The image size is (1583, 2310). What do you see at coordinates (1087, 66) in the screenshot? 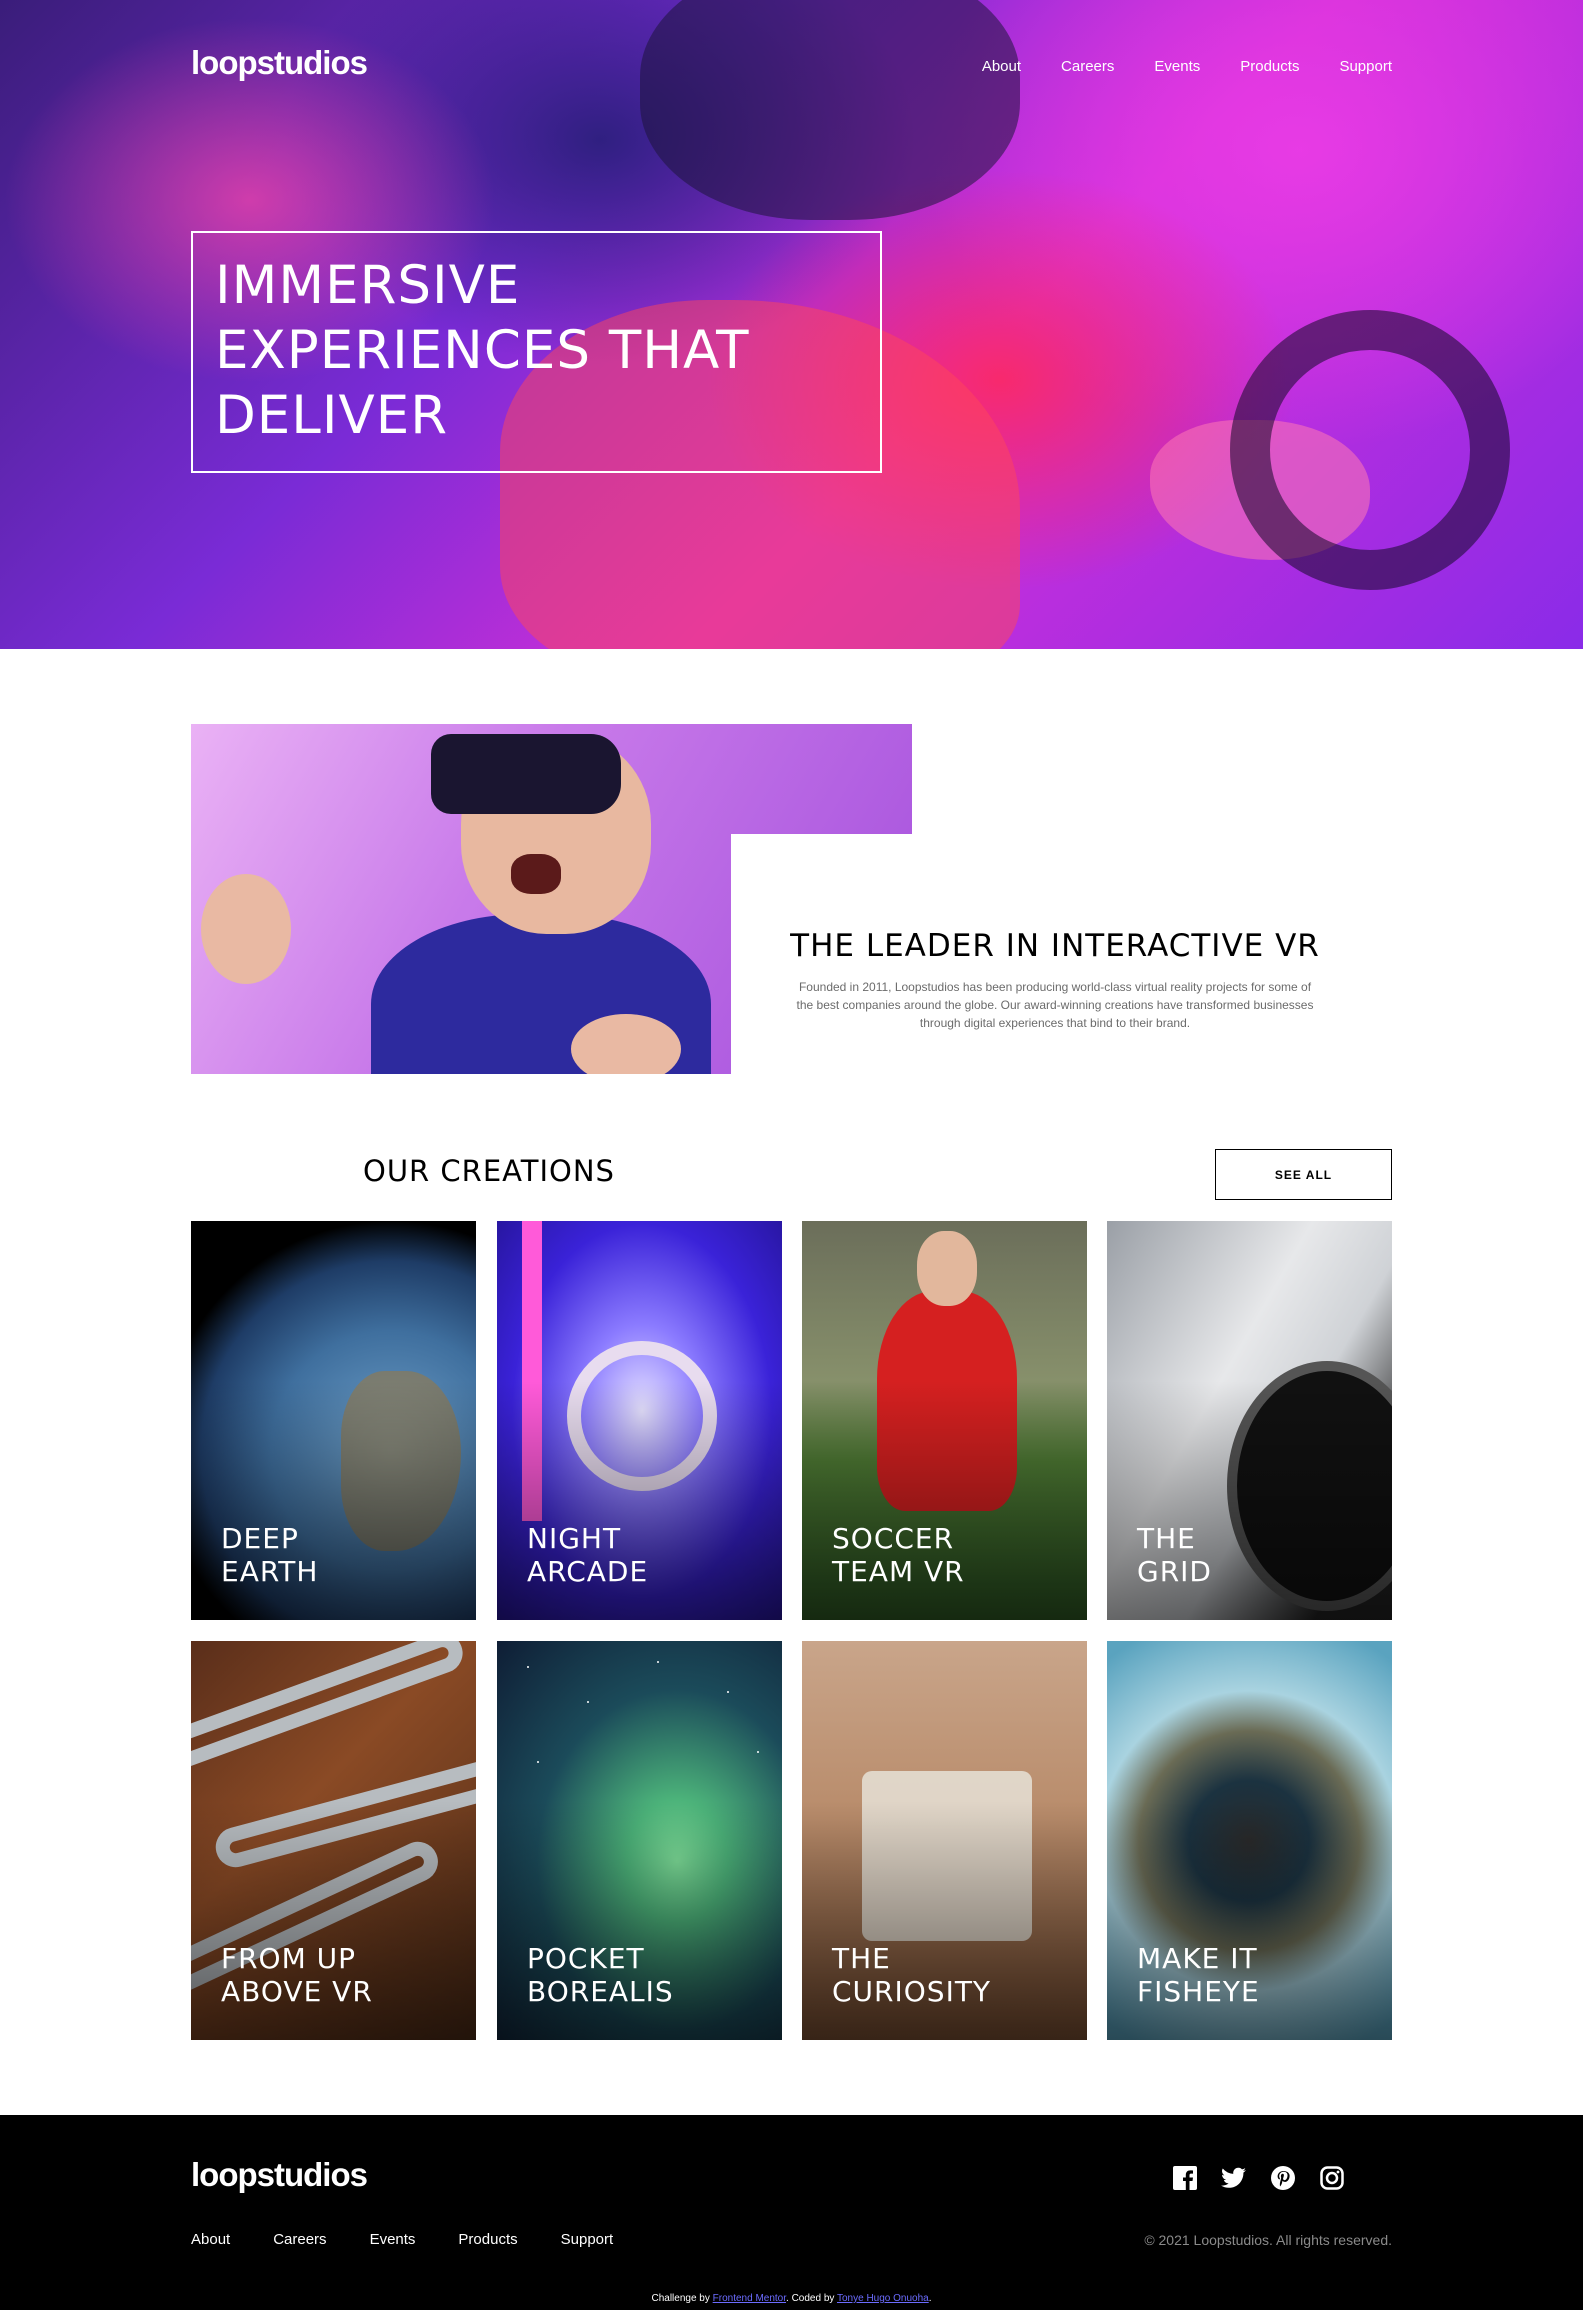
I see `nav-link-careers: Careers` at bounding box center [1087, 66].